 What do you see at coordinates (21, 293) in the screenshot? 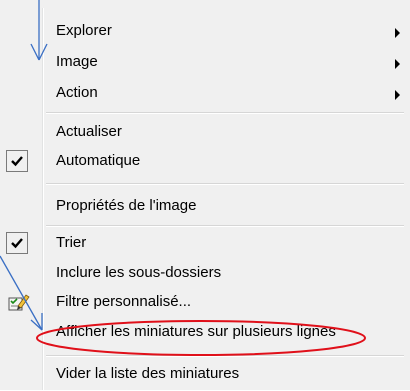
I see `annotation-arrow-bottom` at bounding box center [21, 293].